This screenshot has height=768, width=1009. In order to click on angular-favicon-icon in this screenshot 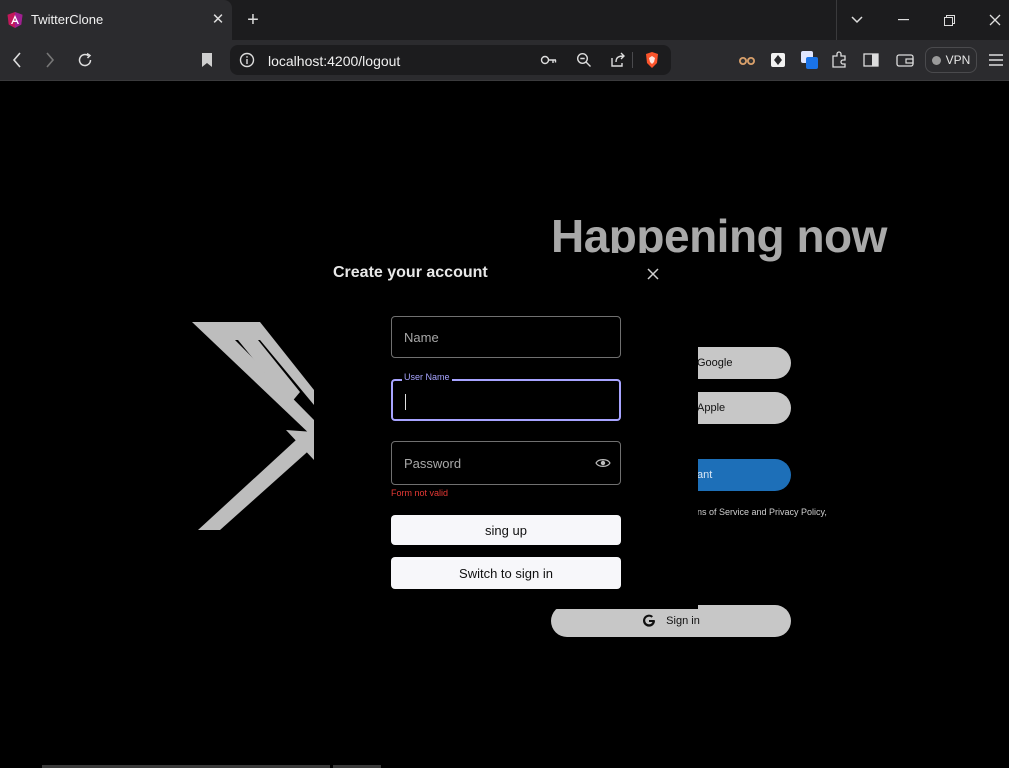, I will do `click(15, 20)`.